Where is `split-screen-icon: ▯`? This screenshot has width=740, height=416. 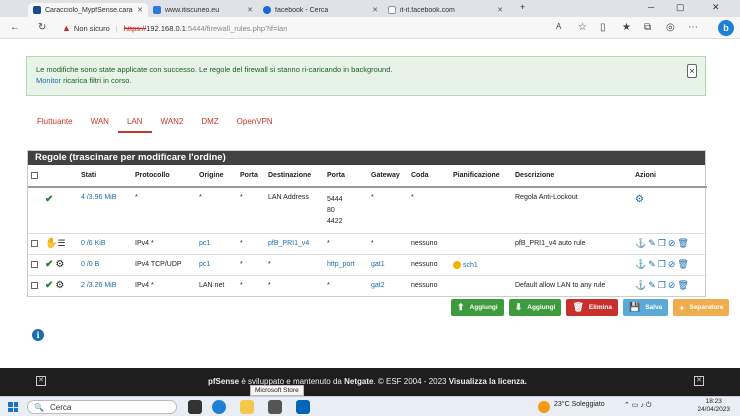
split-screen-icon: ▯ is located at coordinates (603, 27).